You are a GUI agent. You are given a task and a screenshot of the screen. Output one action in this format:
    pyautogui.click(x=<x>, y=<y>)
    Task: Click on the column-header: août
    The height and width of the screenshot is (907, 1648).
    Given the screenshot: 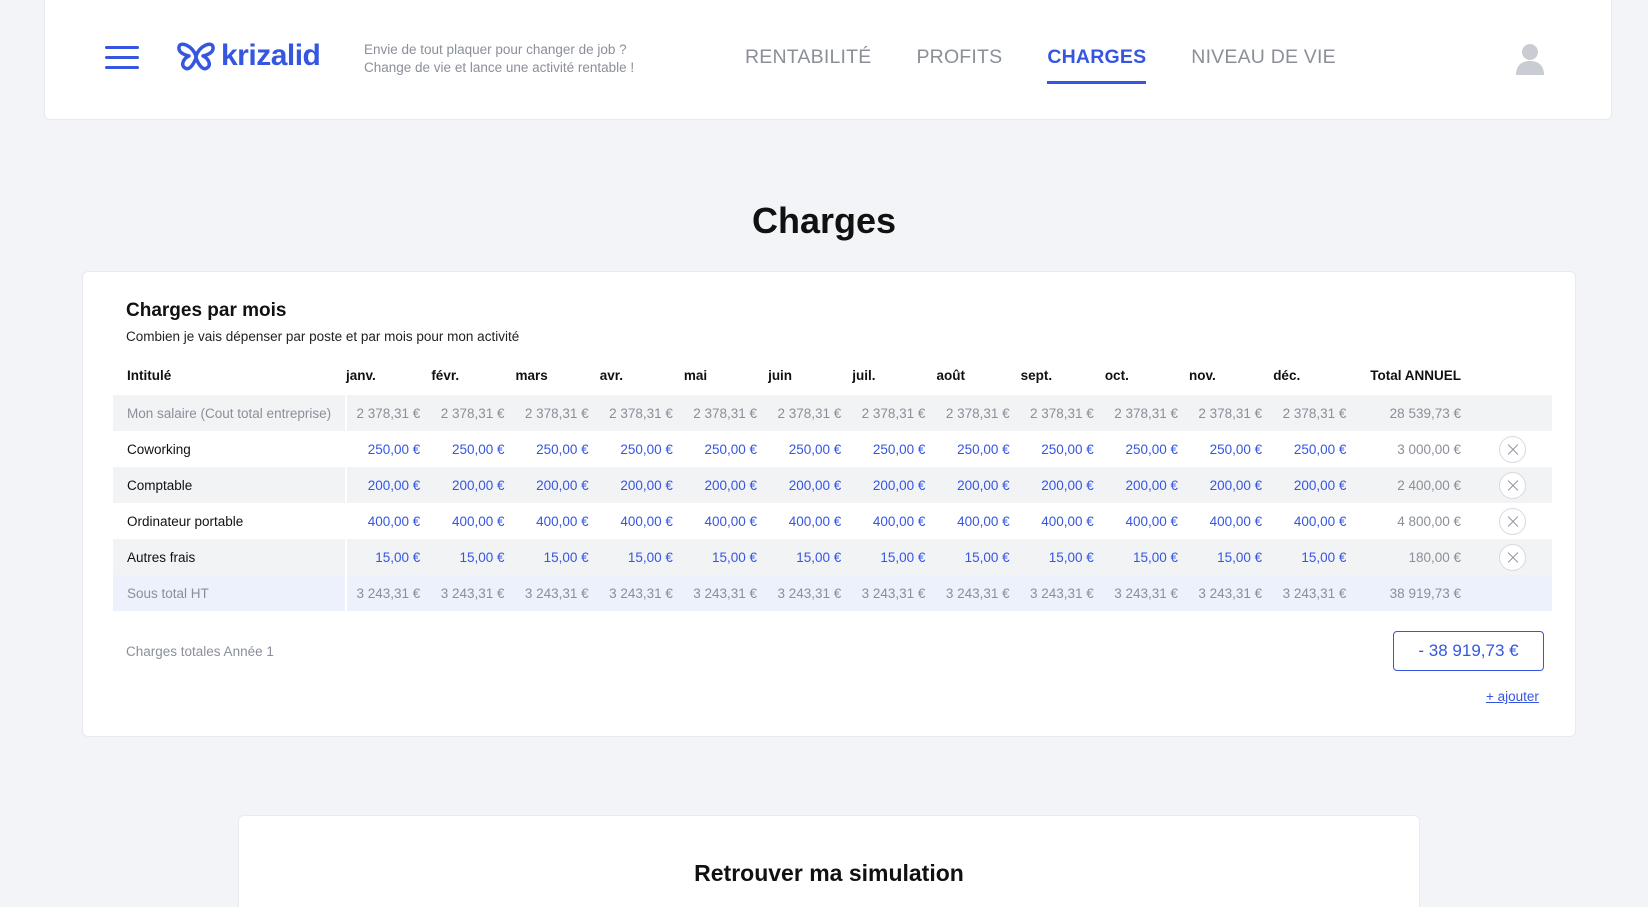 What is the action you would take?
    pyautogui.click(x=950, y=375)
    